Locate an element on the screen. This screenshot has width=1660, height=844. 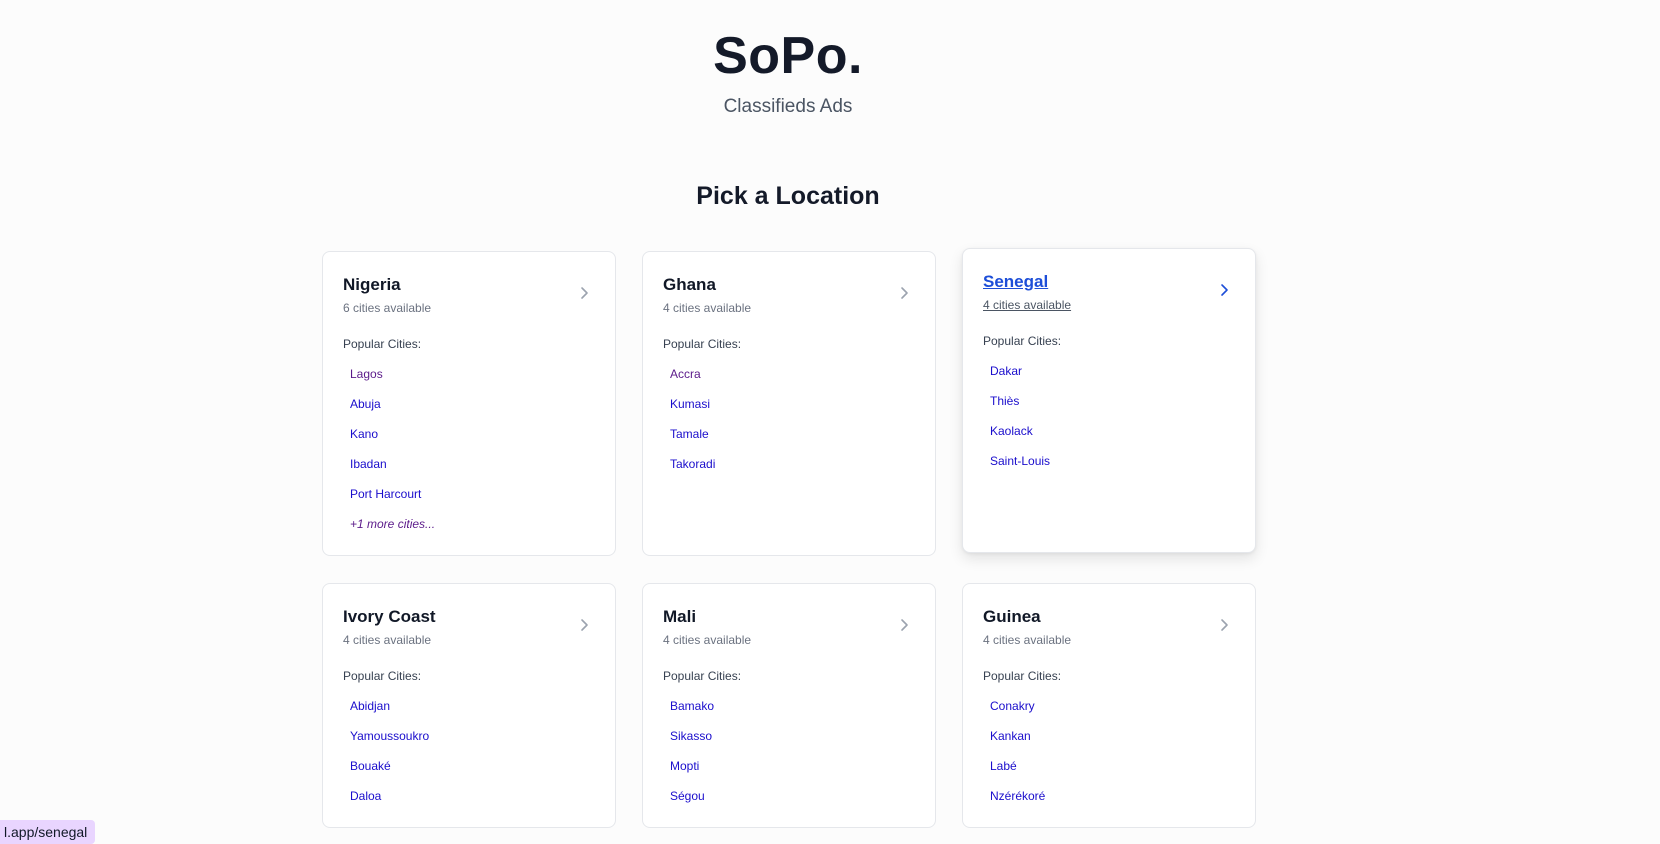
list-item: Abidjan is located at coordinates (389, 713).